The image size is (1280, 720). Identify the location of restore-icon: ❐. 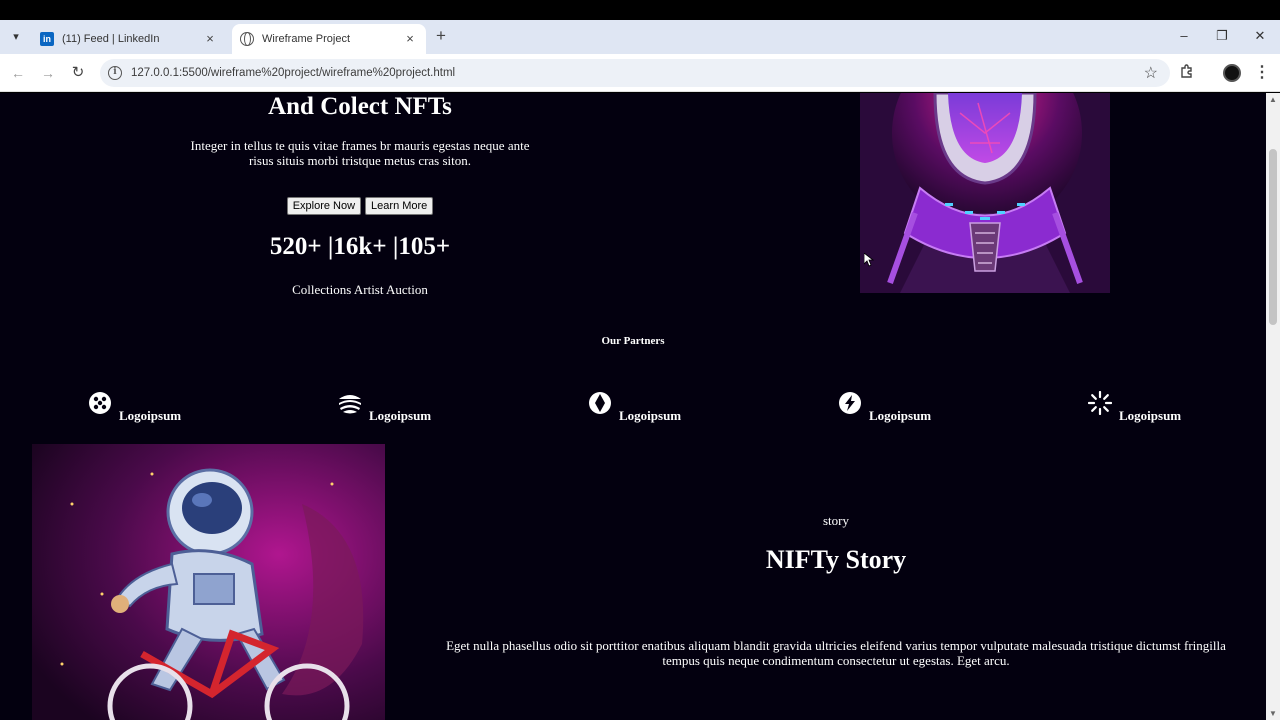
(1222, 36).